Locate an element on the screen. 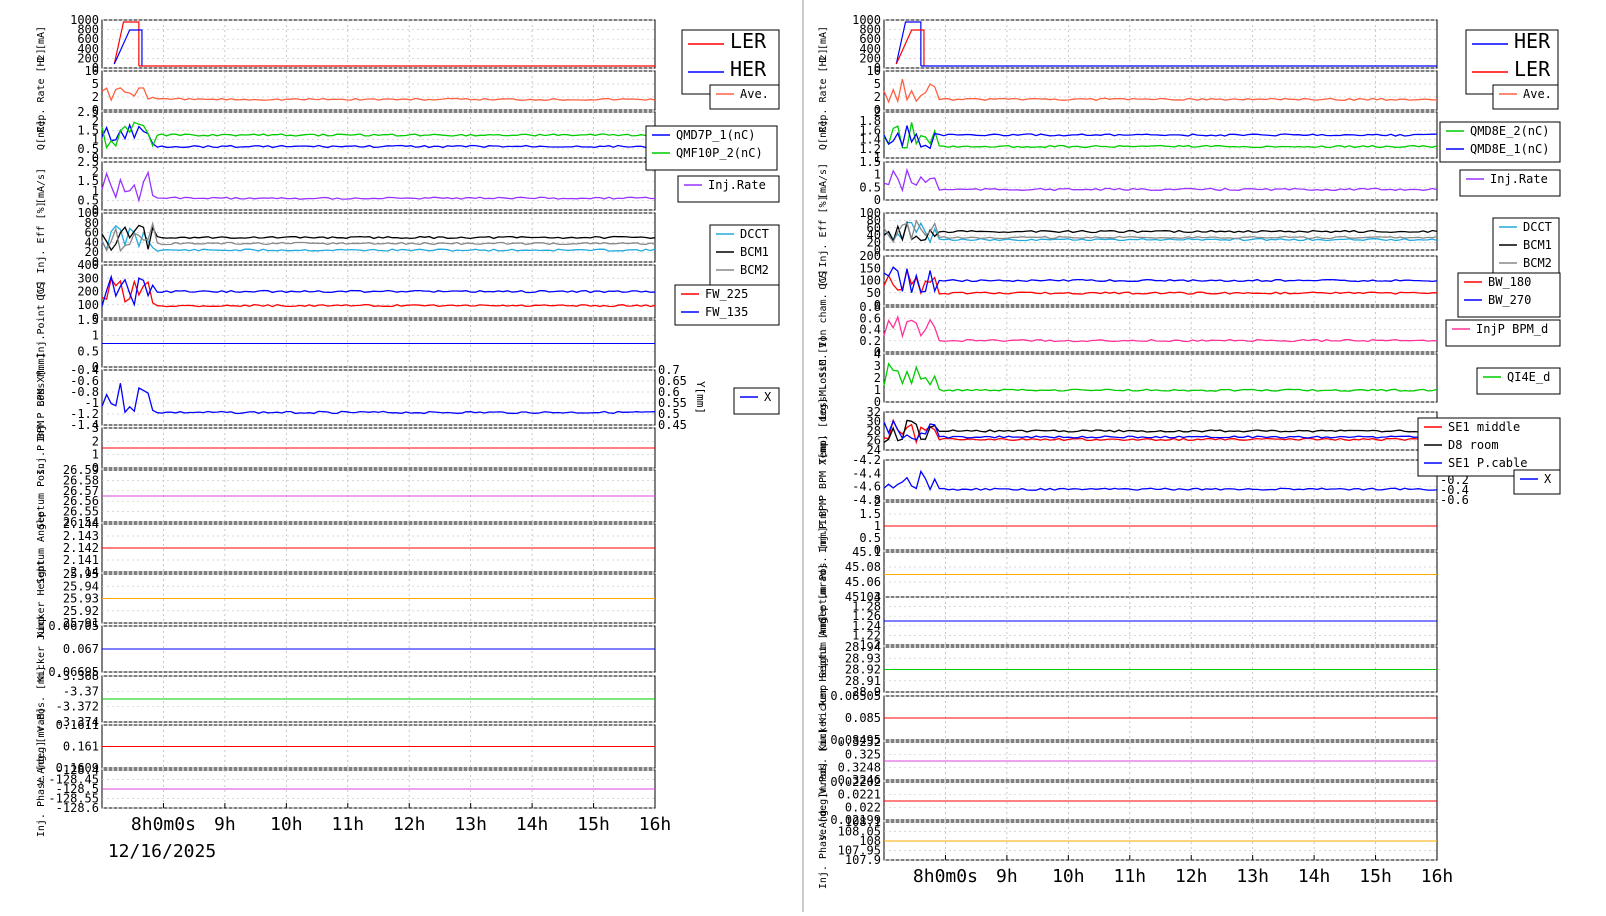 Image resolution: width=1606 pixels, height=916 pixels. legend: QI4E_d is located at coordinates (1518, 381).